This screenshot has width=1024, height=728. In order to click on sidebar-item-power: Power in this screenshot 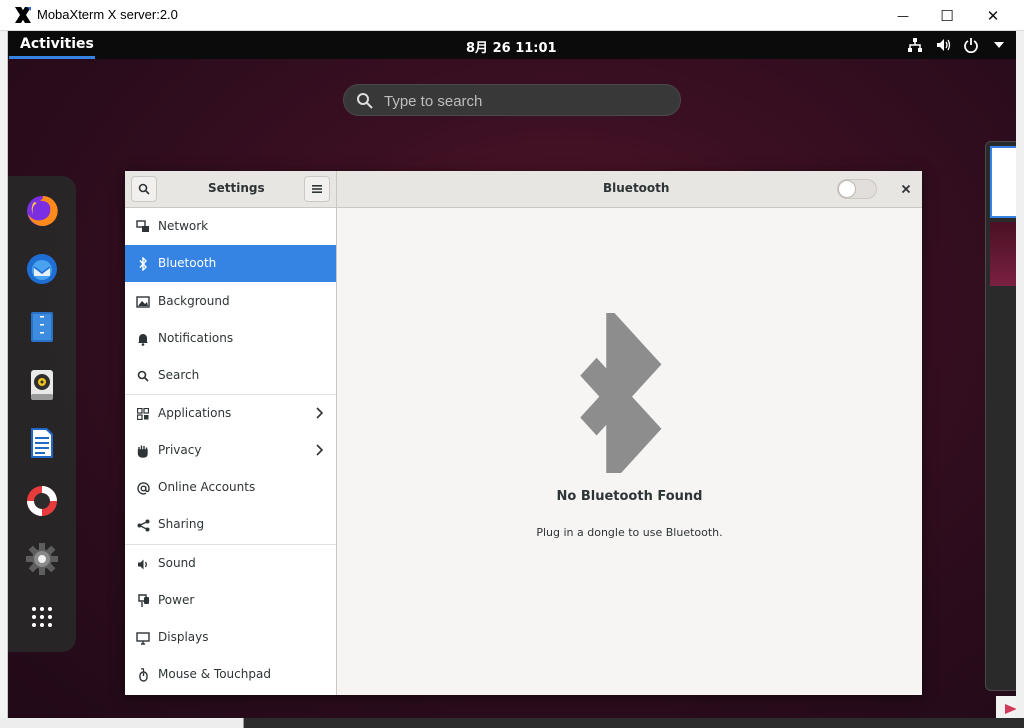, I will do `click(230, 600)`.